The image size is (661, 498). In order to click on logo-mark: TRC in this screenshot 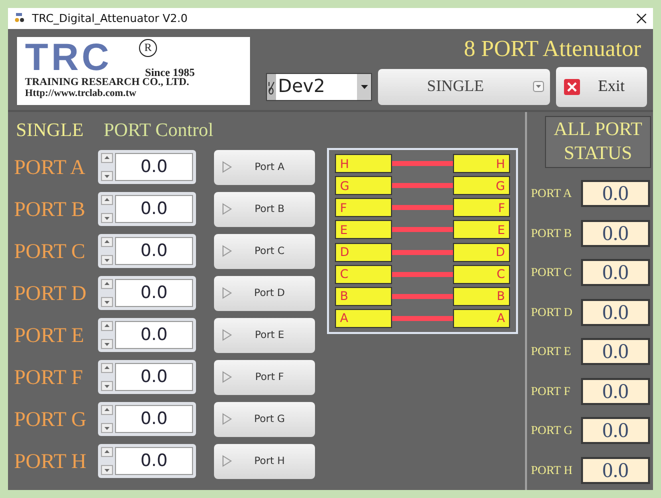, I will do `click(68, 57)`.